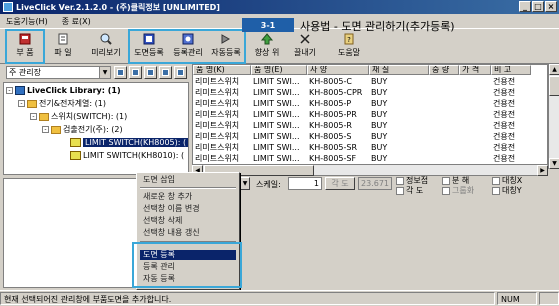  What do you see at coordinates (63, 39) in the screenshot?
I see `file-icon` at bounding box center [63, 39].